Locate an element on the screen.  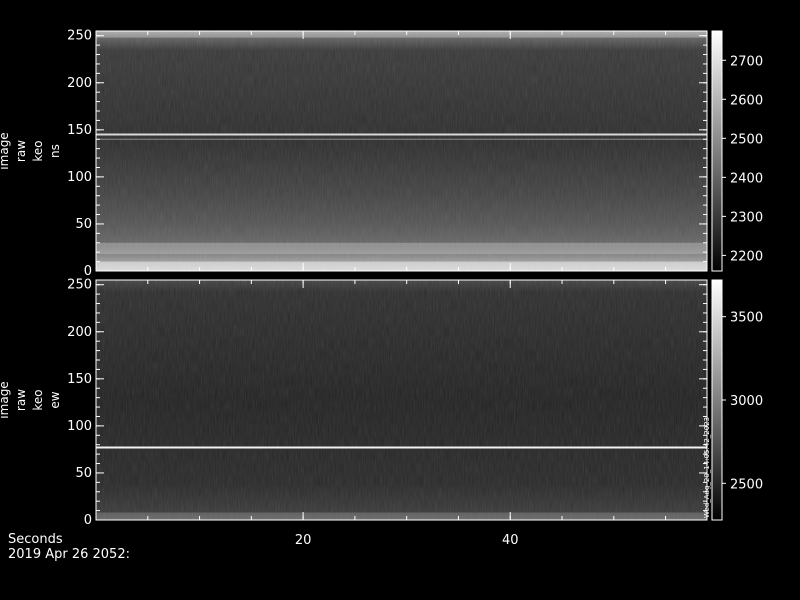
colorbar-tick-label: 3500 is located at coordinates (746, 318).